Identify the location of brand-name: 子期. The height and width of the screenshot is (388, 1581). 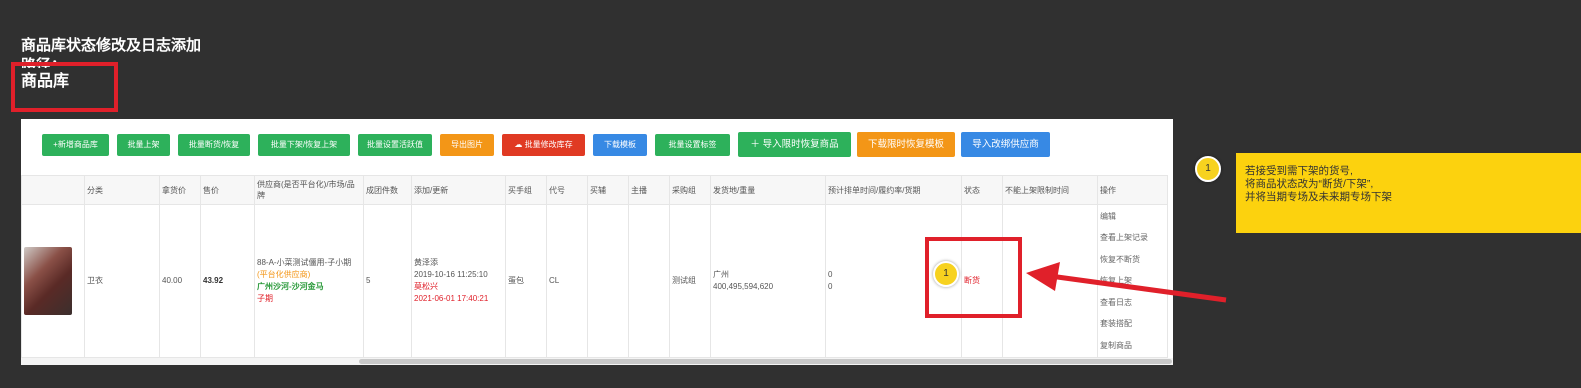
(265, 298).